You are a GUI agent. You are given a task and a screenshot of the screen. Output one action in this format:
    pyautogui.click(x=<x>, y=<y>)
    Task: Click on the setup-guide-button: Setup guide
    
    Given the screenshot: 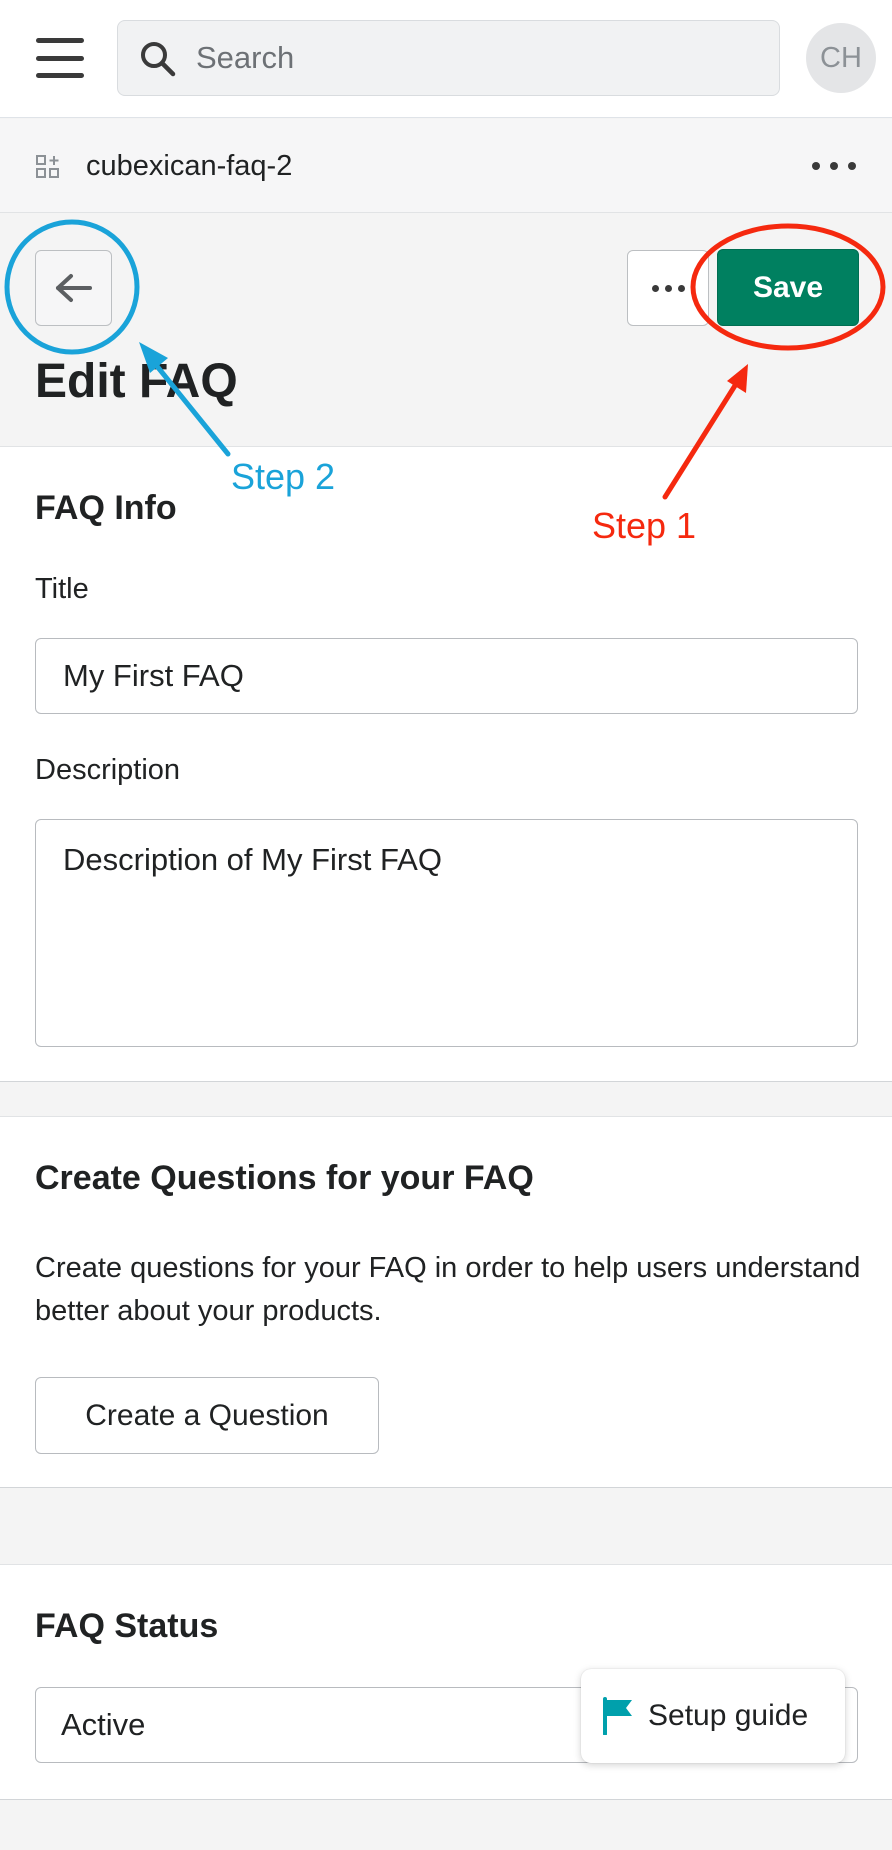 What is the action you would take?
    pyautogui.click(x=713, y=1716)
    